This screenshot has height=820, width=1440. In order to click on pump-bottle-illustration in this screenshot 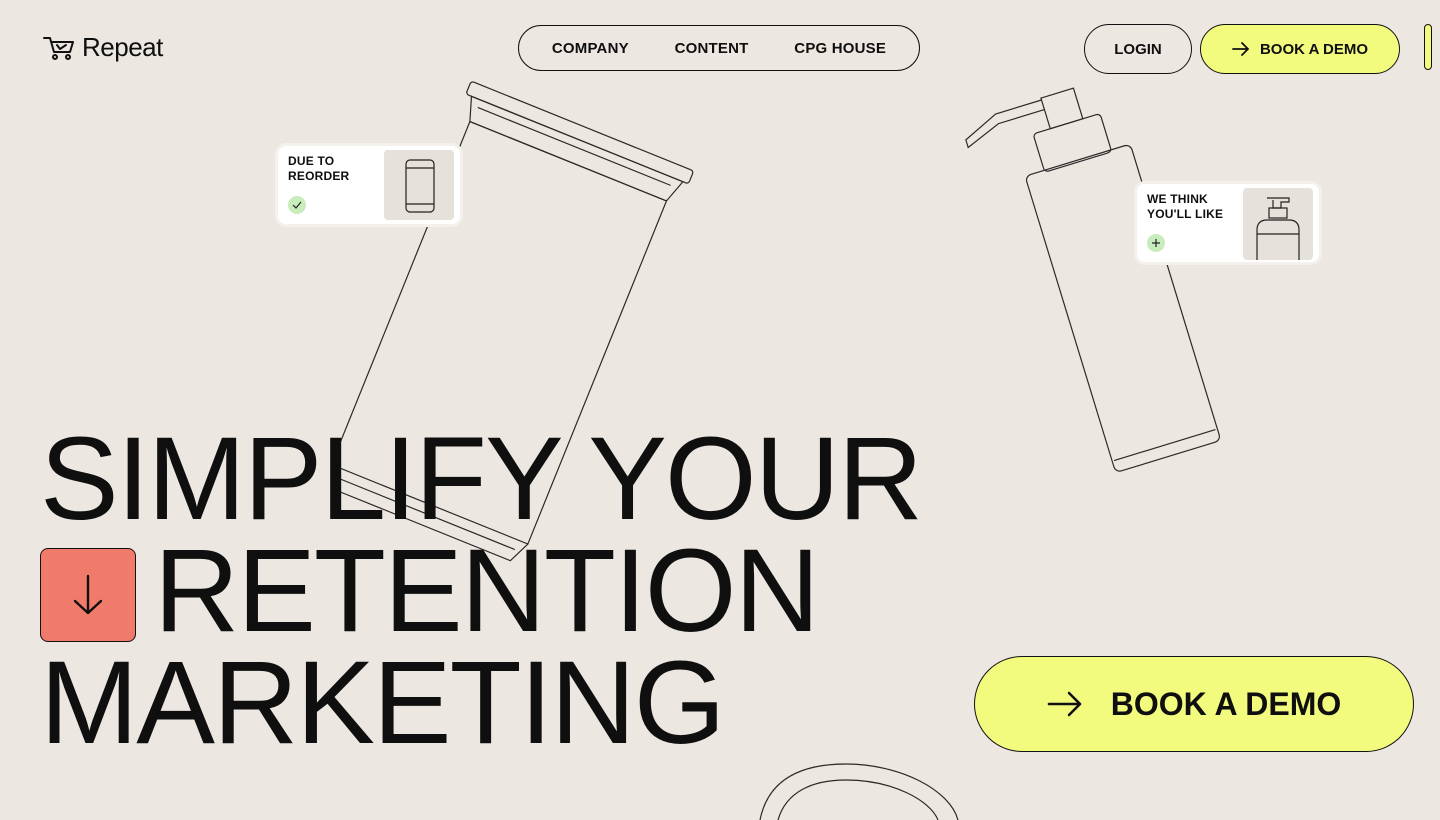, I will do `click(1092, 279)`.